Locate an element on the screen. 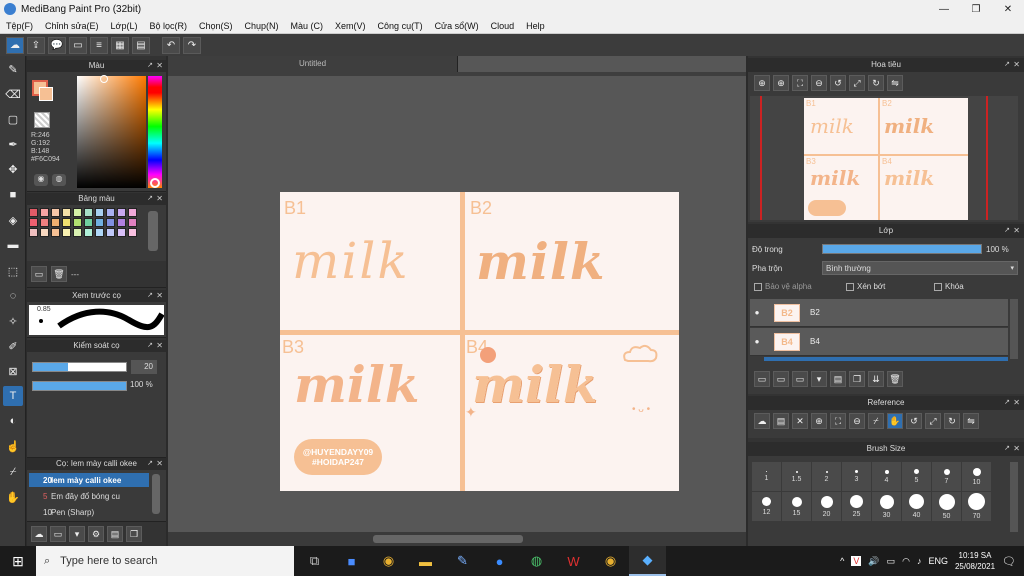 This screenshot has width=1024, height=576. brush-size-cell: 50 is located at coordinates (946, 506).